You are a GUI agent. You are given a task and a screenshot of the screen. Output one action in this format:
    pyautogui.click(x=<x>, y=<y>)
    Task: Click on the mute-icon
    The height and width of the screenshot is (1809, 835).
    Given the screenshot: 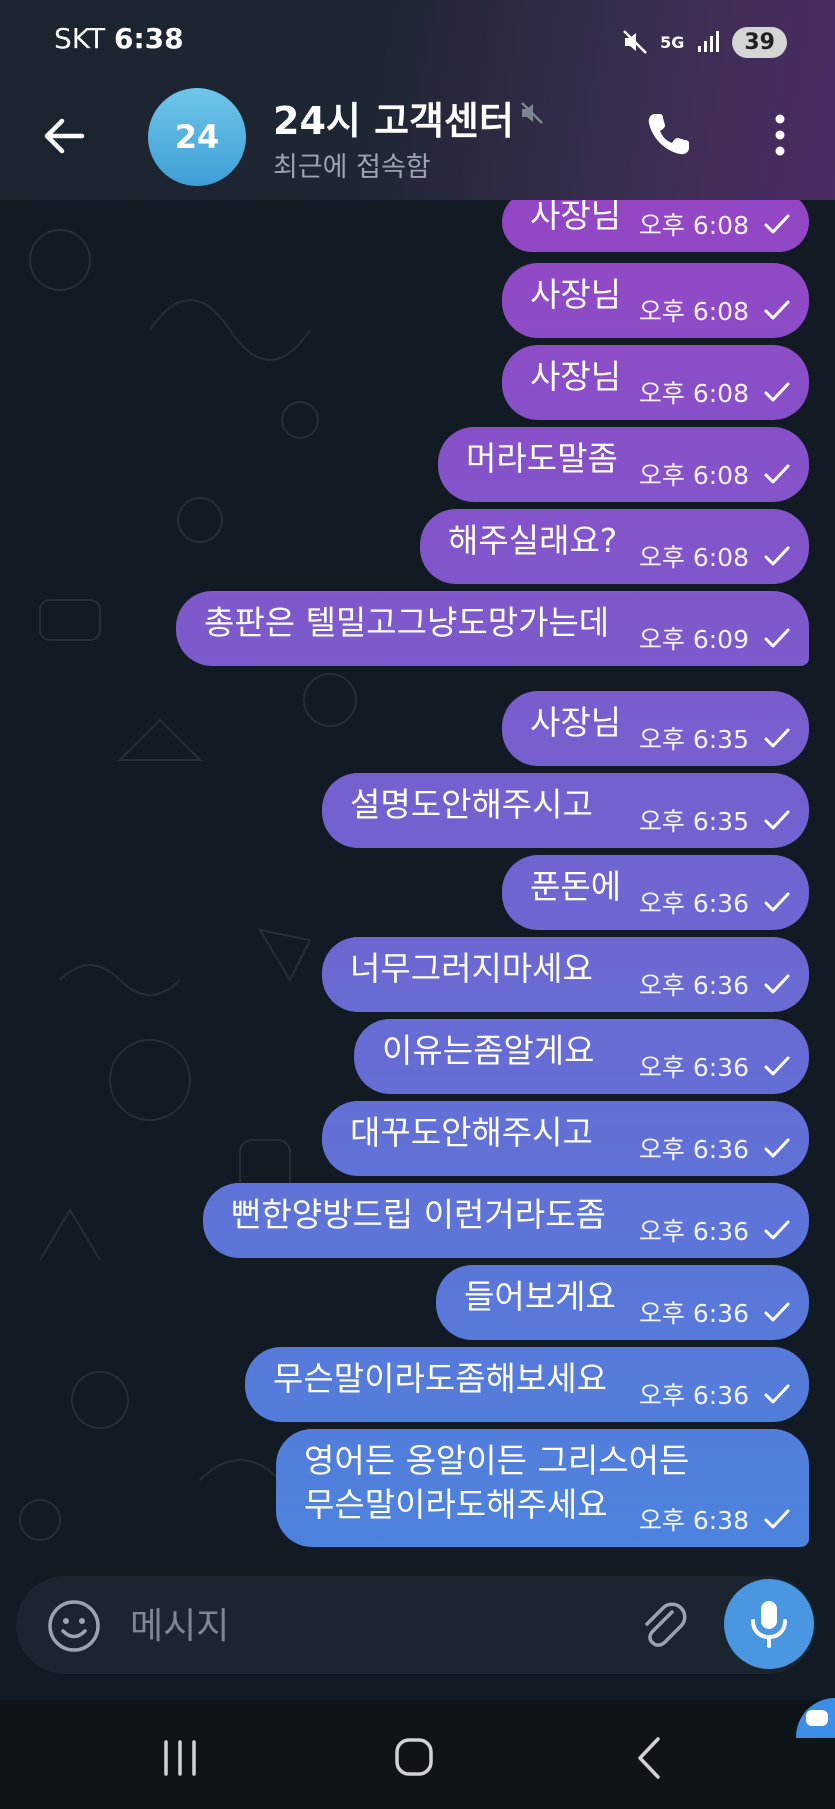 What is the action you would take?
    pyautogui.click(x=532, y=113)
    